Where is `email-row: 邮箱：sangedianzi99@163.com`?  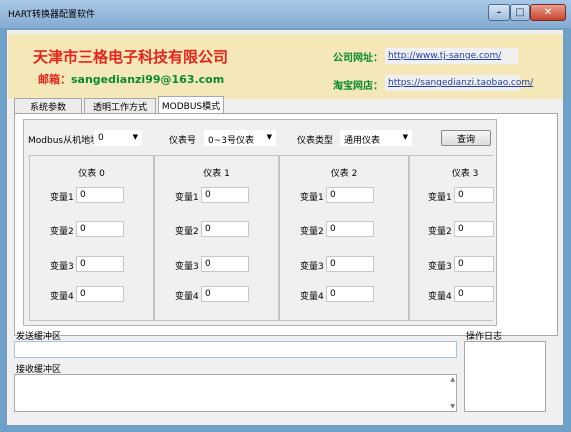
email-row: 邮箱：sangedianzi99@163.com is located at coordinates (131, 79).